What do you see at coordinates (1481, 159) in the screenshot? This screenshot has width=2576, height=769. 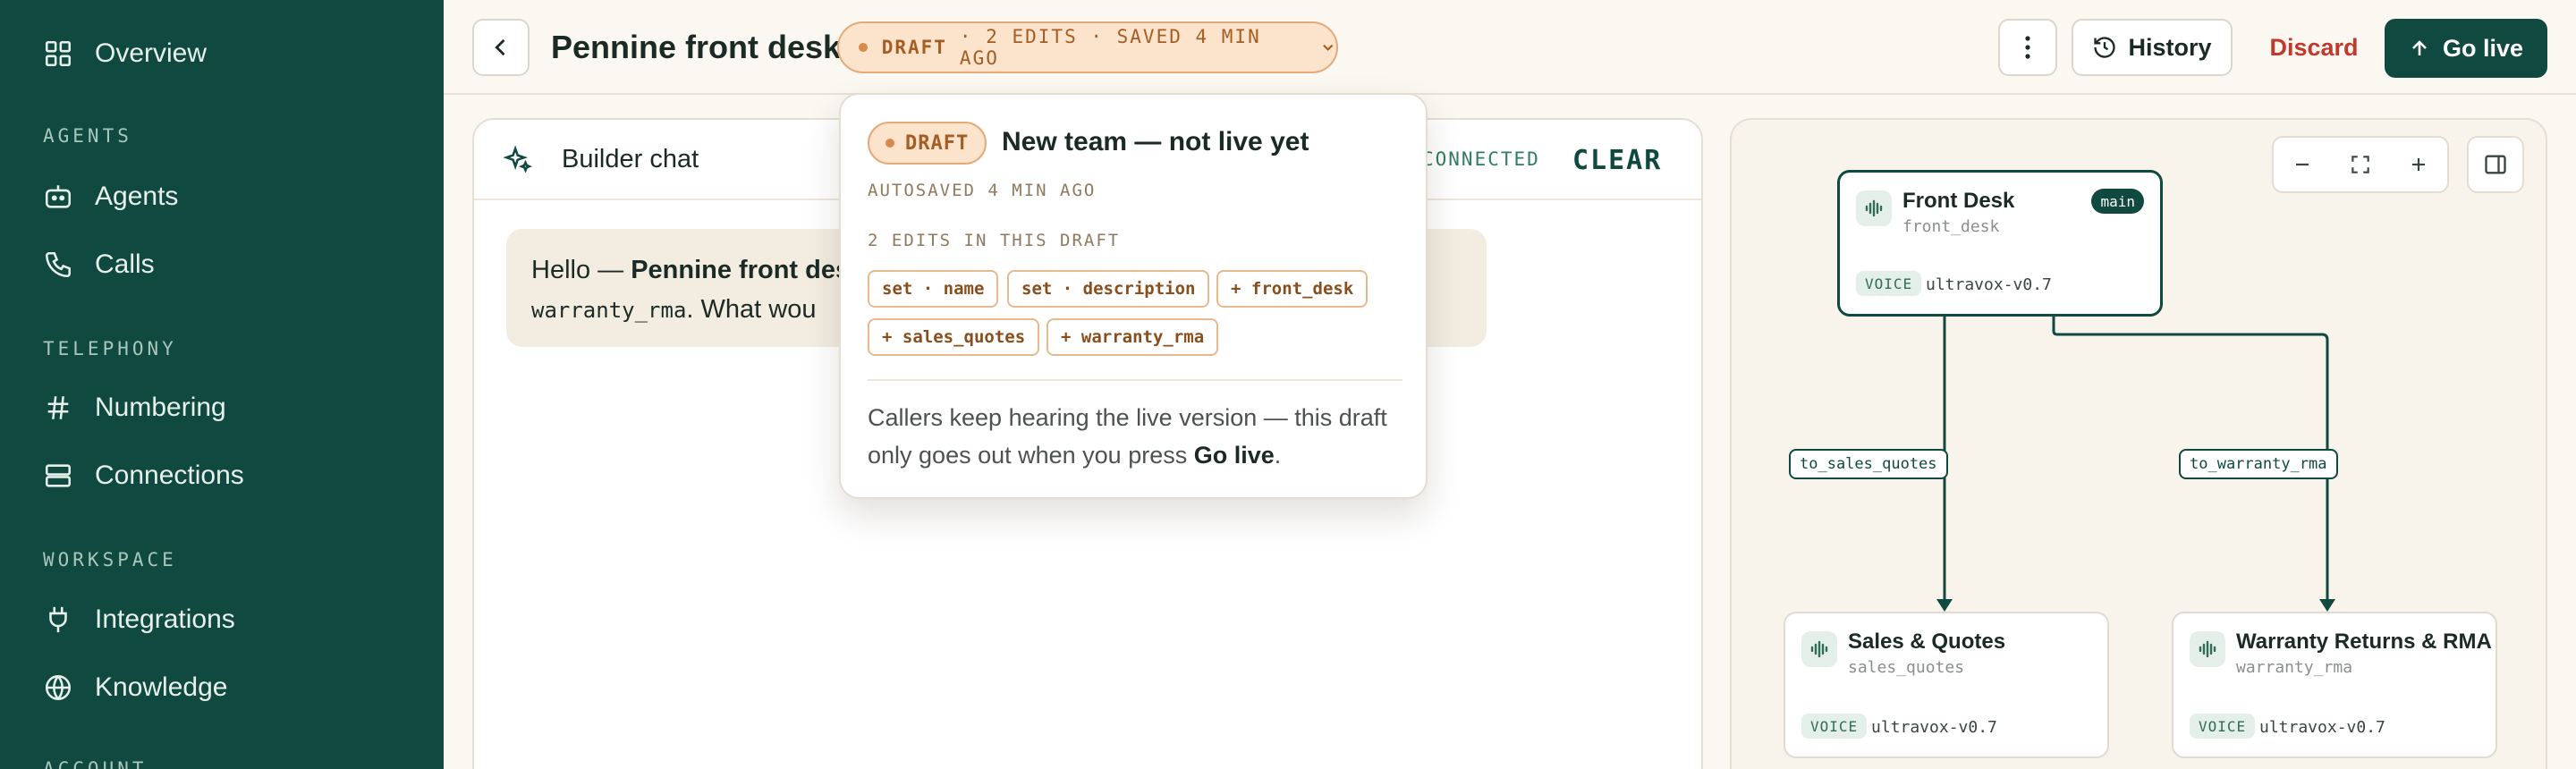 I see `connection-status: CONNECTED` at bounding box center [1481, 159].